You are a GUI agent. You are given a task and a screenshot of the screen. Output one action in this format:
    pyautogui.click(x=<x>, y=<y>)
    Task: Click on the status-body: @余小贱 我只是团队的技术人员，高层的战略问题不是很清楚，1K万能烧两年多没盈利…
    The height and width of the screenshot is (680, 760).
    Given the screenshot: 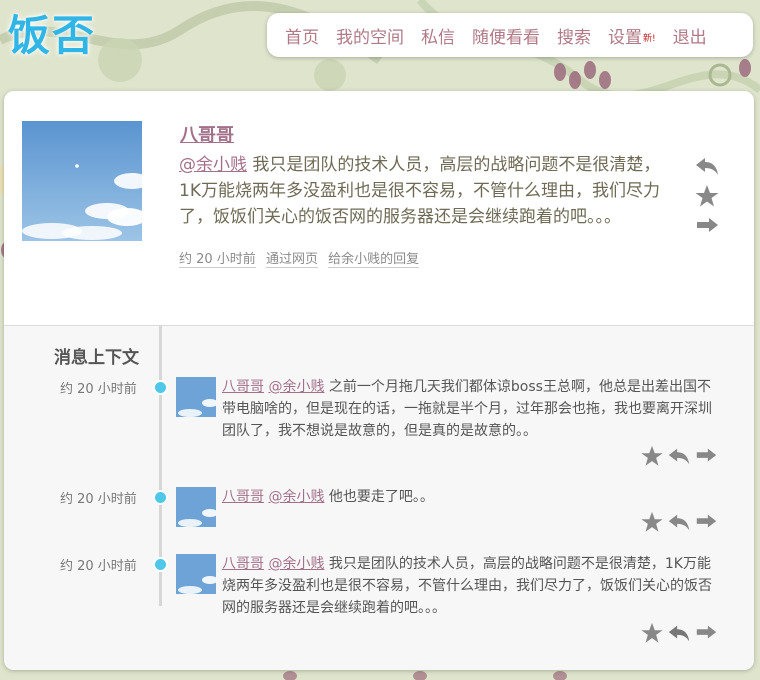 What is the action you would take?
    pyautogui.click(x=424, y=191)
    